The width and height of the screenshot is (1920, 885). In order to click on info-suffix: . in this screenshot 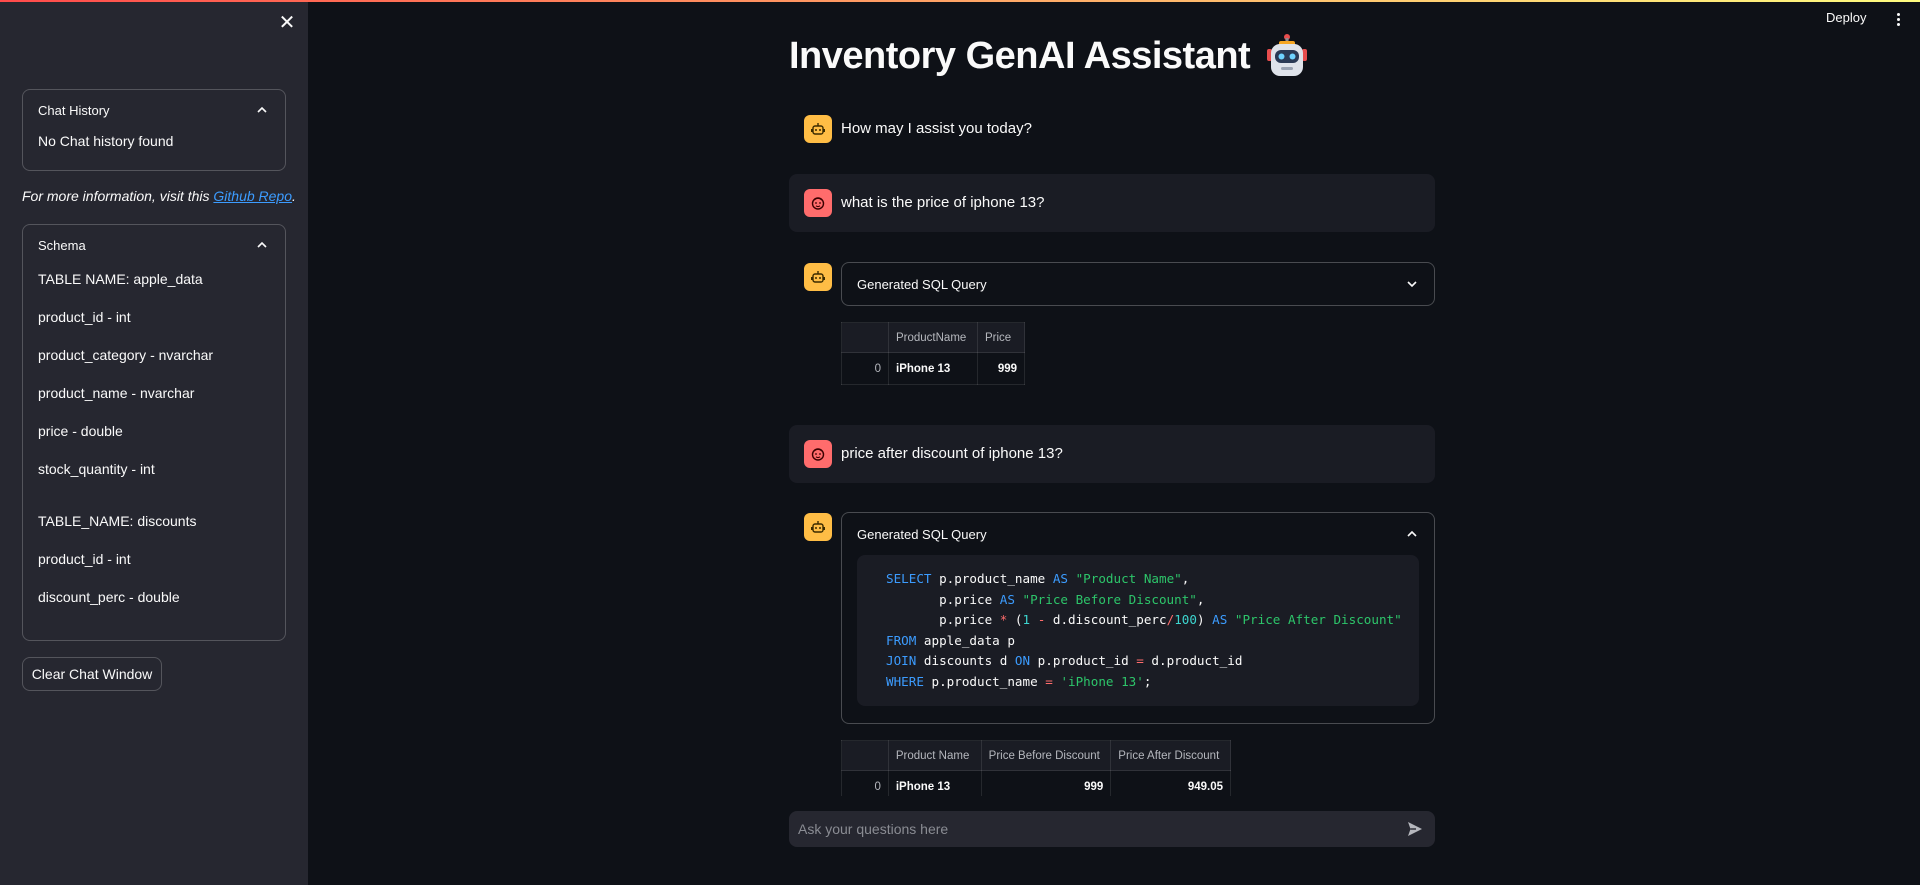, I will do `click(294, 196)`.